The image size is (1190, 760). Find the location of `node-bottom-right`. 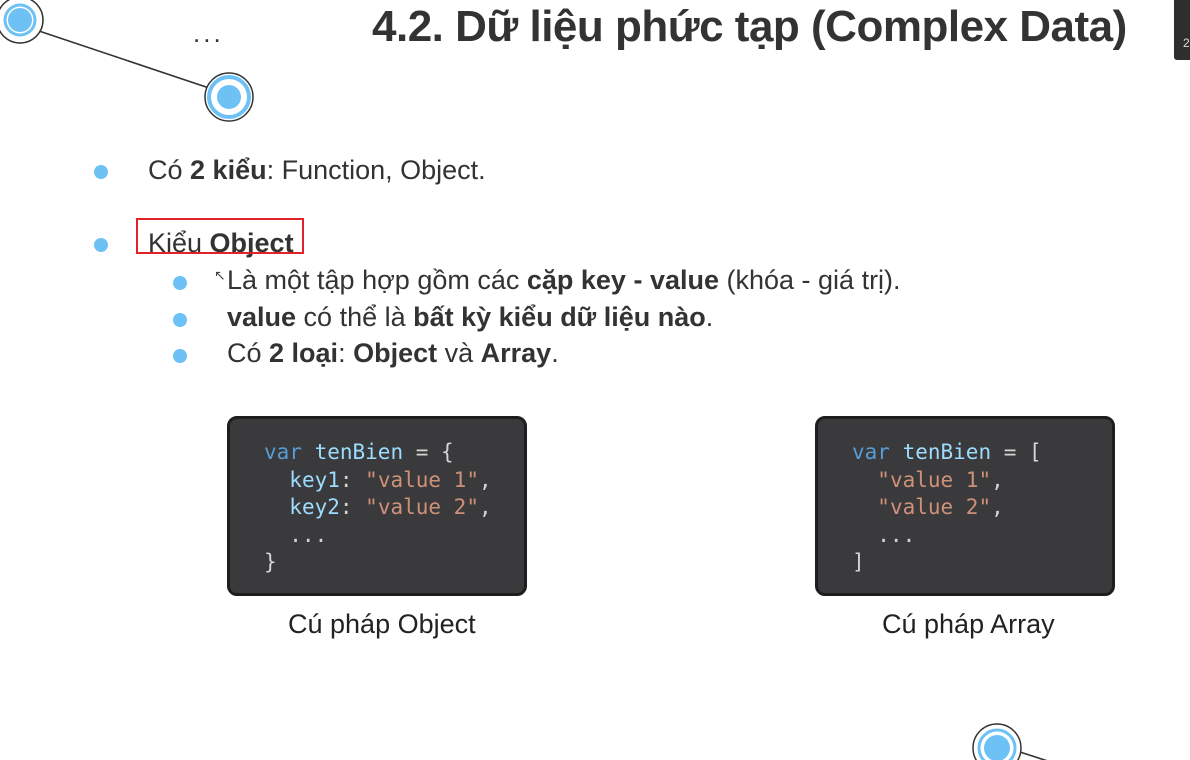

node-bottom-right is located at coordinates (1010, 741).